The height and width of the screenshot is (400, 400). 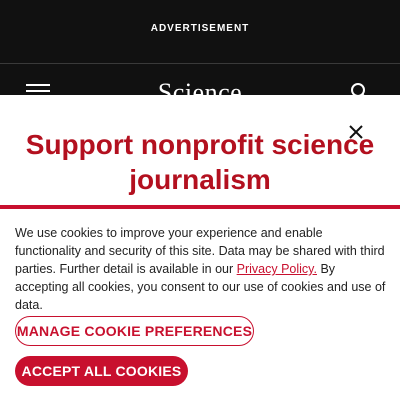 I want to click on site-header: Science, so click(x=200, y=80).